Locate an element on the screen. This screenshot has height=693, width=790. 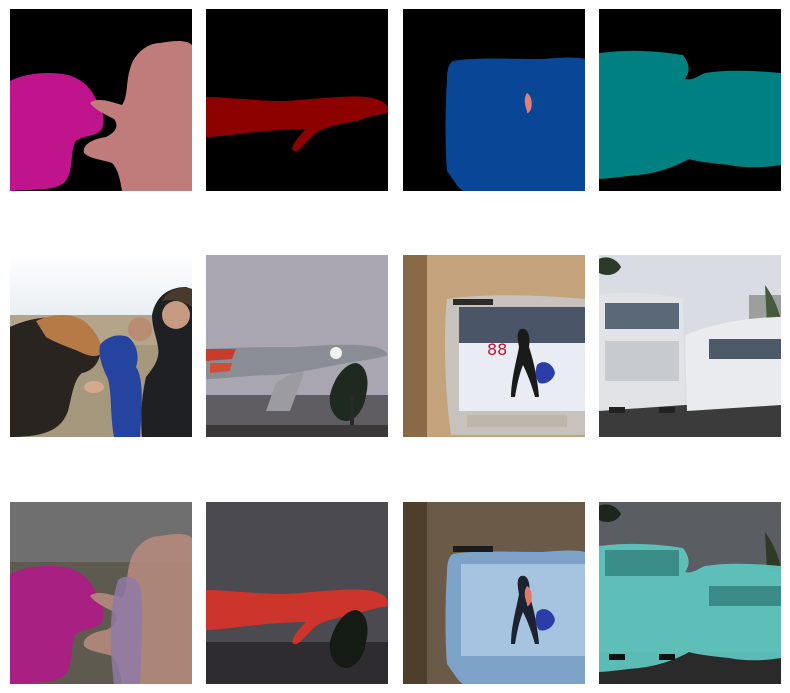
photo-television-svg: 88 is located at coordinates (494, 346).